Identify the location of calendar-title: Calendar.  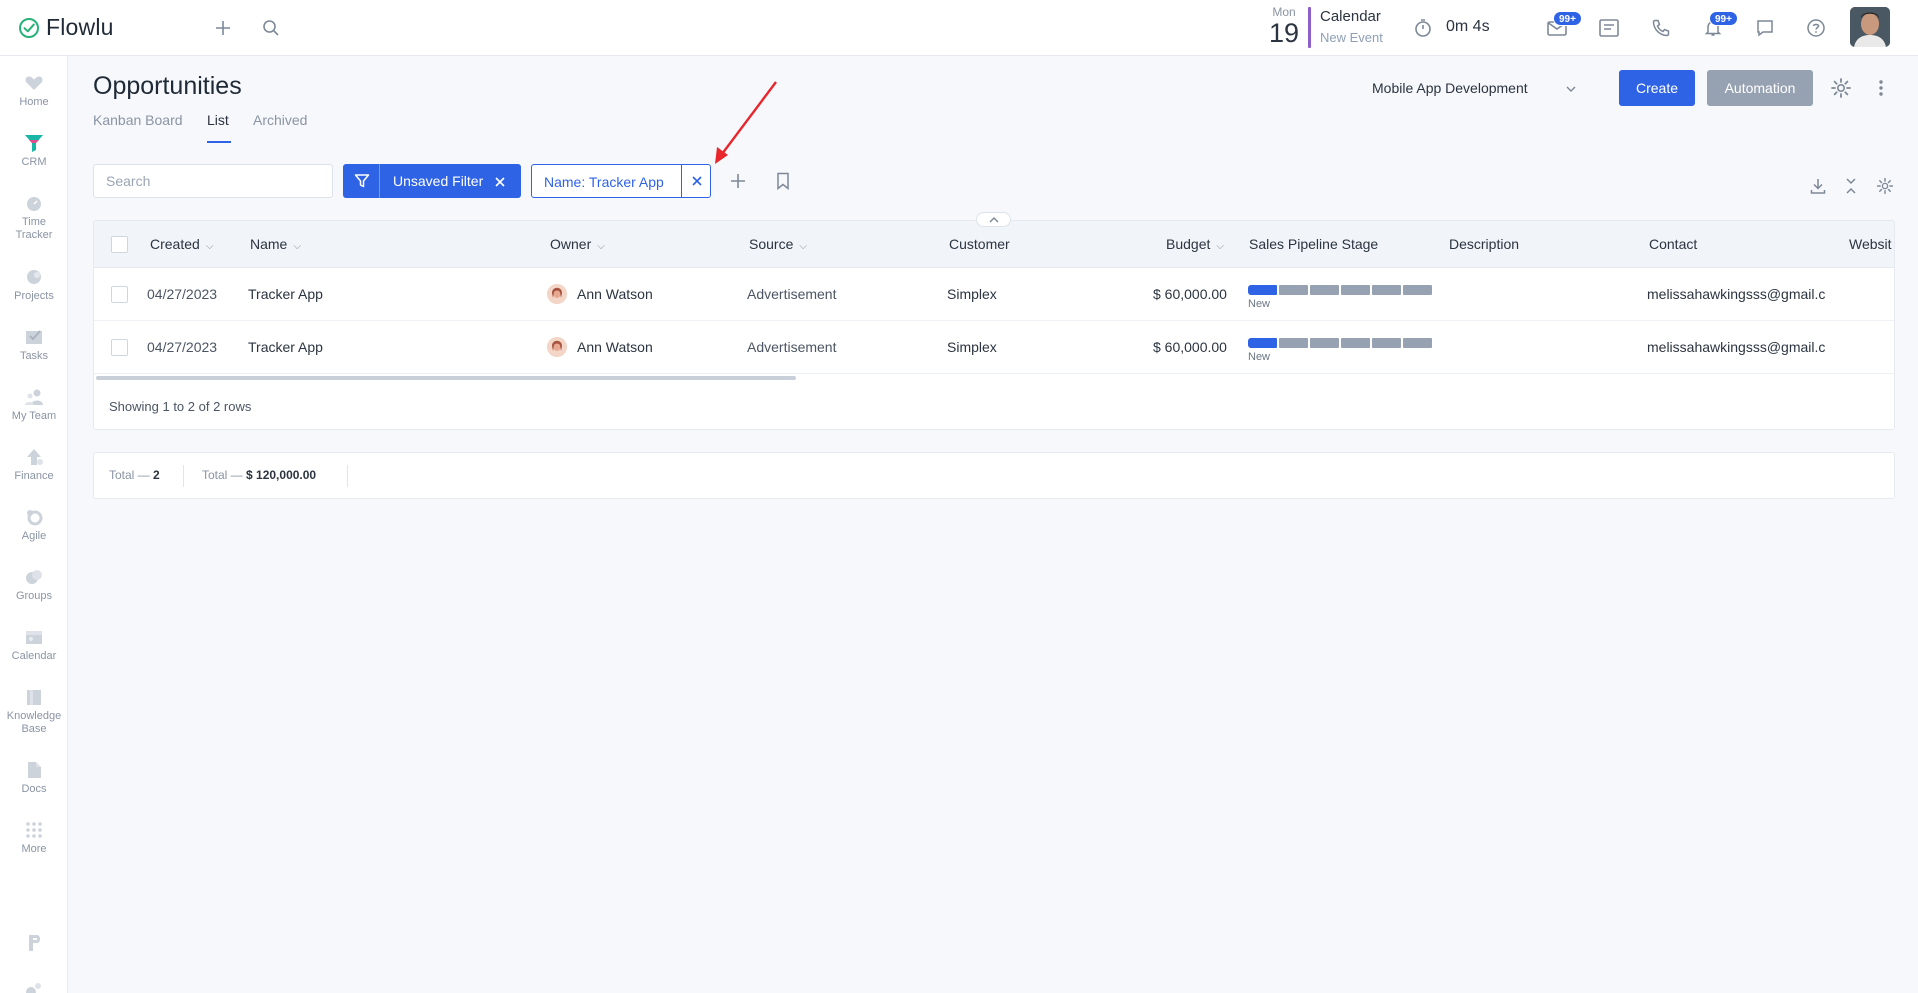
(1350, 16).